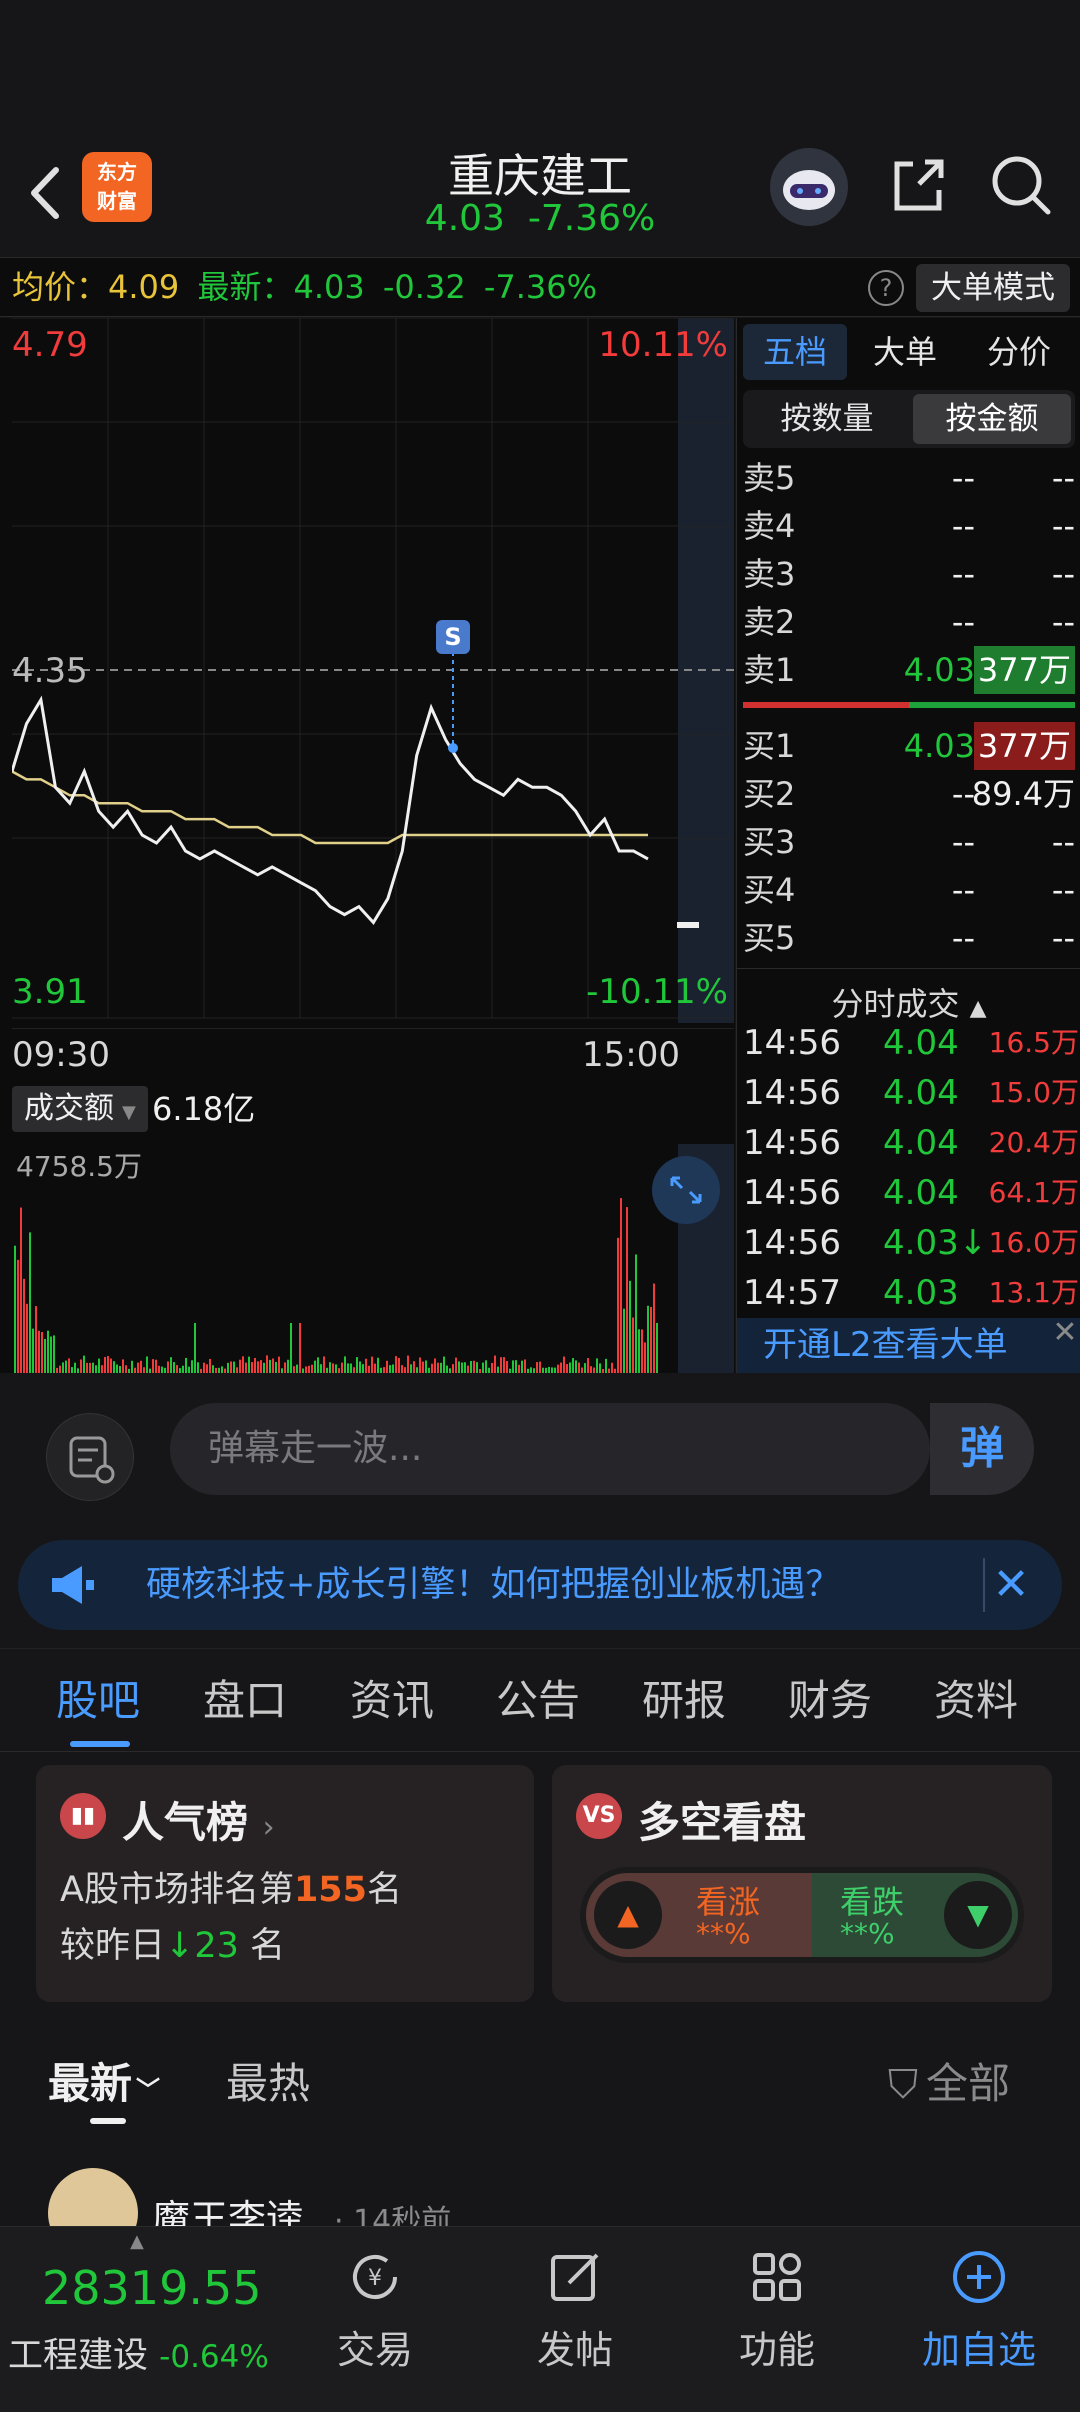 This screenshot has width=1080, height=2412. I want to click on vote-up-button: ▲ 看涨 **%, so click(699, 1915).